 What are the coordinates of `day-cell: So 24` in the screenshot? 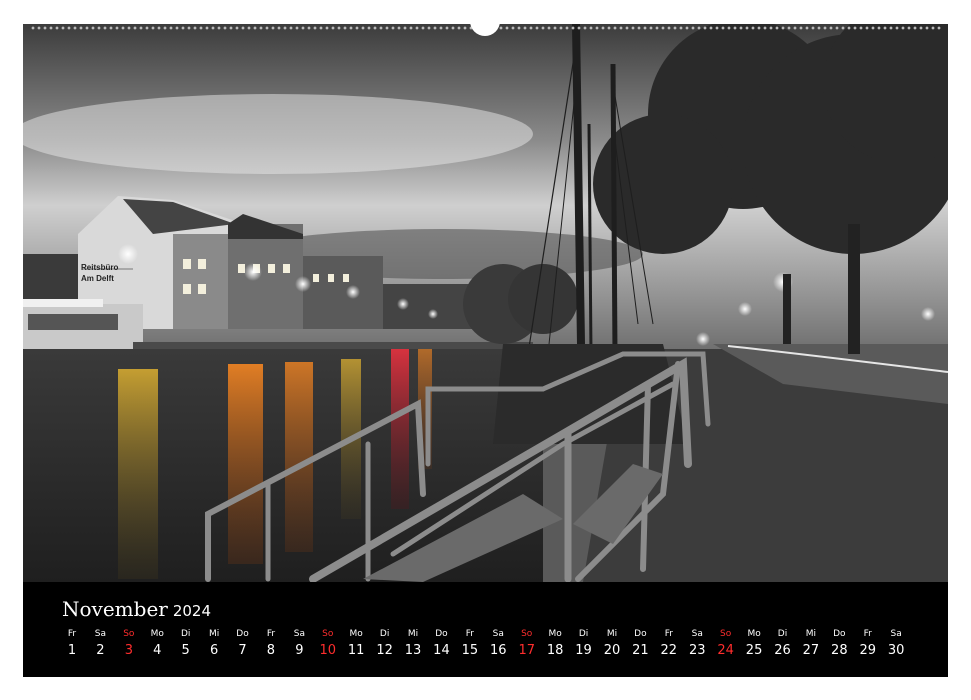 It's located at (726, 644).